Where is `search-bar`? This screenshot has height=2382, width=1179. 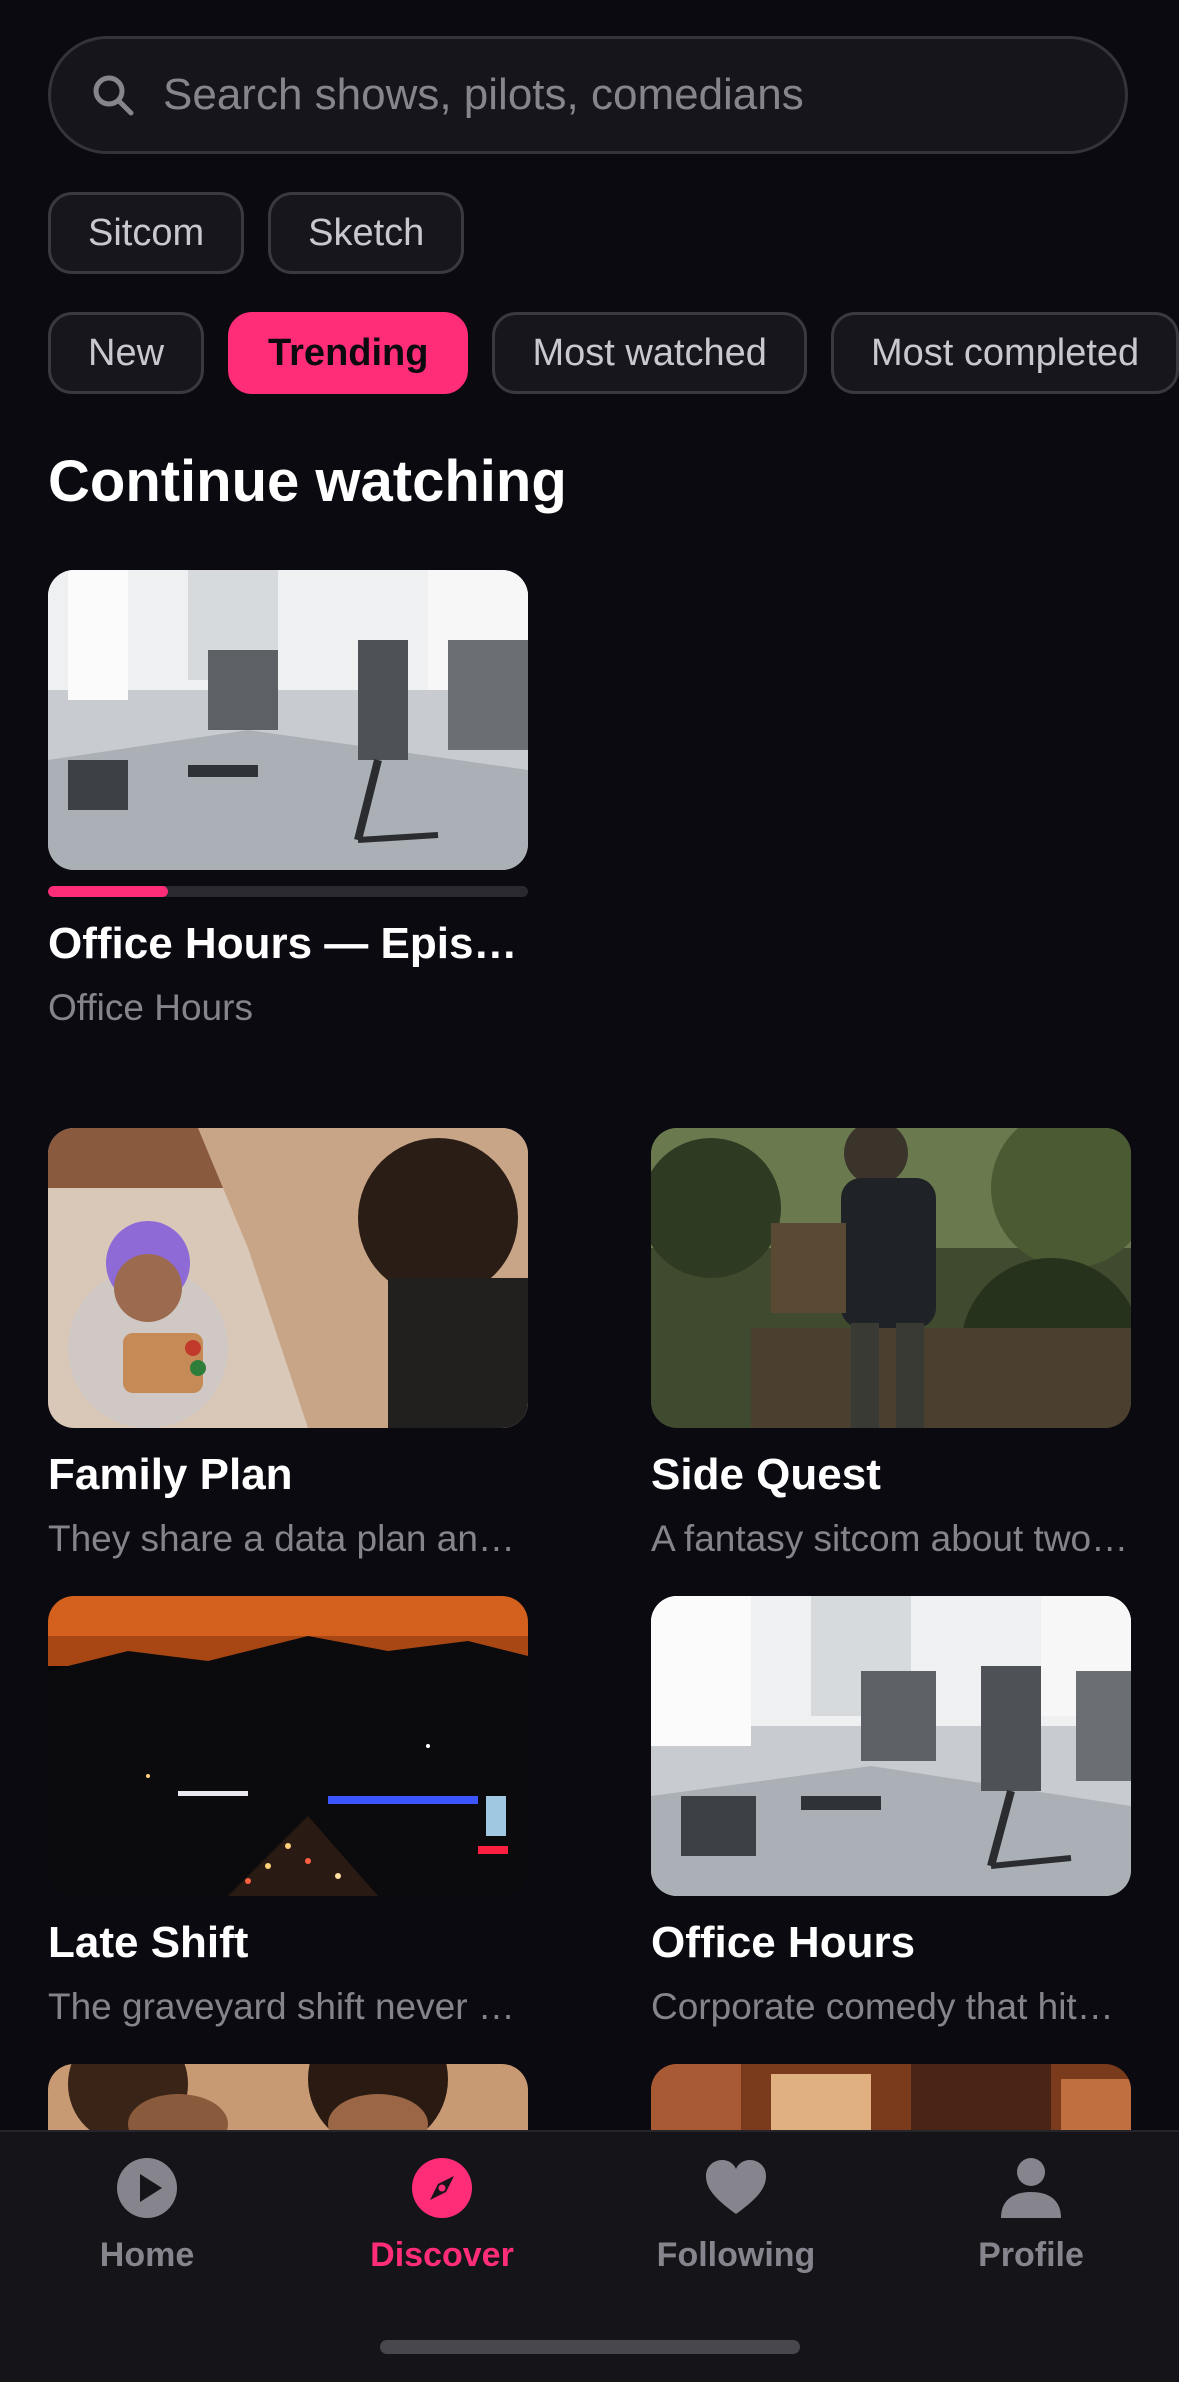 search-bar is located at coordinates (588, 95).